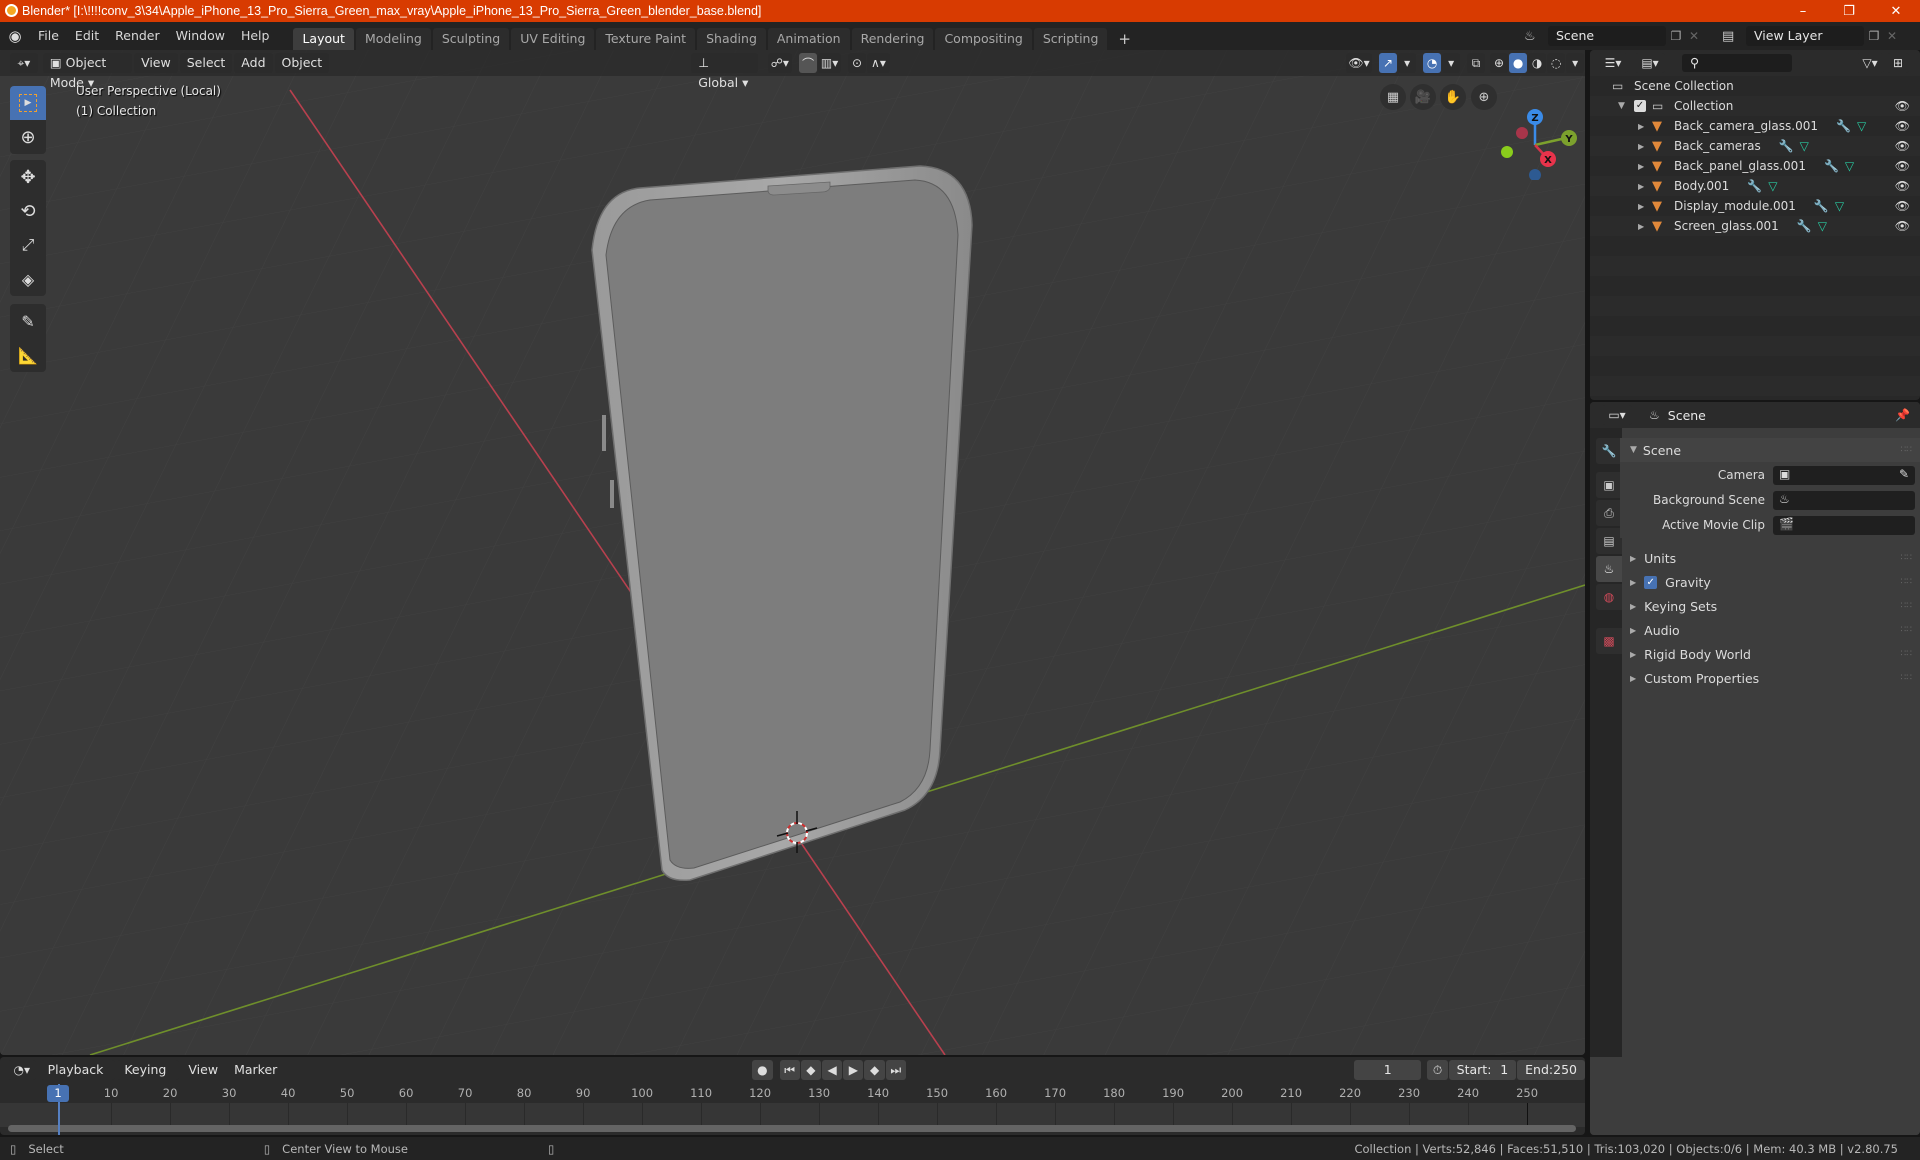 This screenshot has width=1920, height=1160. Describe the element at coordinates (553, 39) in the screenshot. I see `tab-uv-editing: UV Editing` at that location.